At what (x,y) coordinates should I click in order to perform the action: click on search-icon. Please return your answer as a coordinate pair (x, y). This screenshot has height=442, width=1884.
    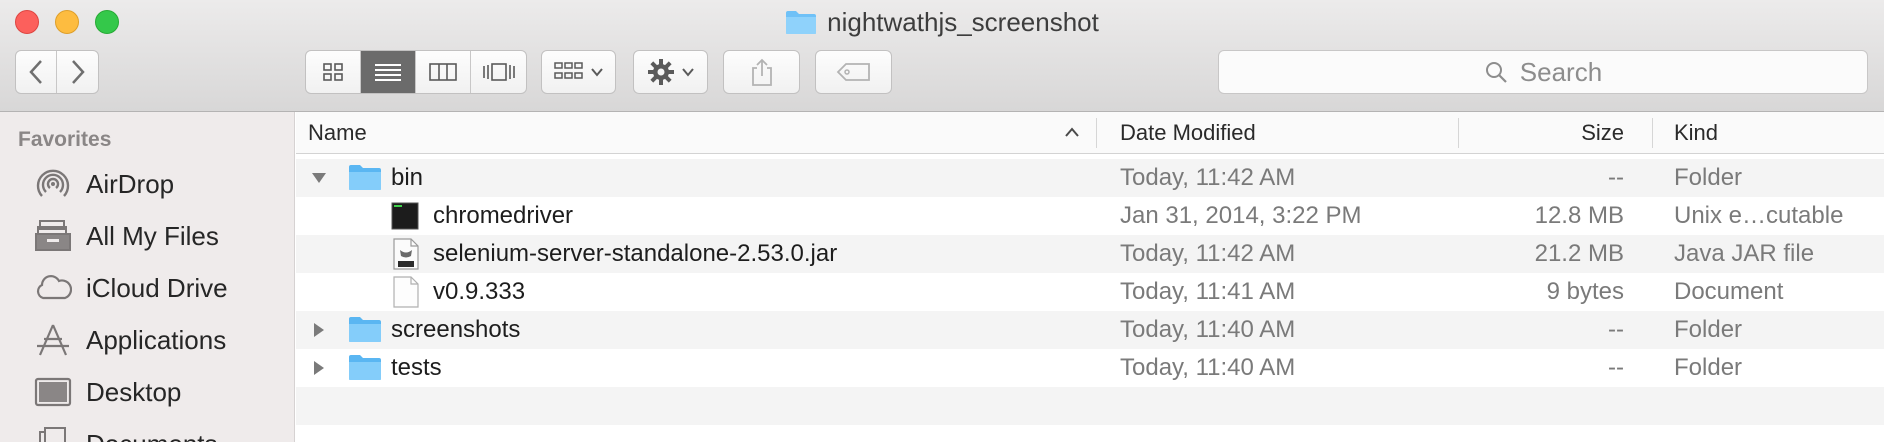
    Looking at the image, I should click on (1496, 72).